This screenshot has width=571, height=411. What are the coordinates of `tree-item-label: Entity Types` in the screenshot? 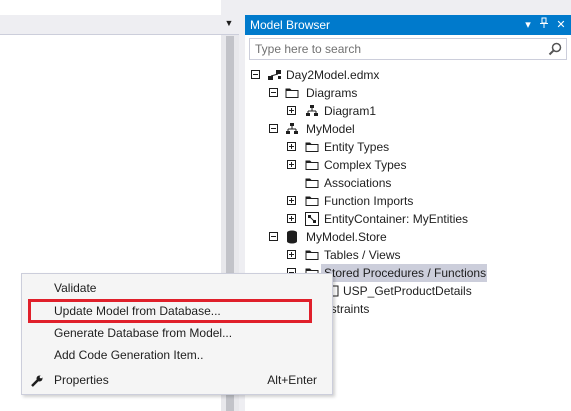 It's located at (357, 147).